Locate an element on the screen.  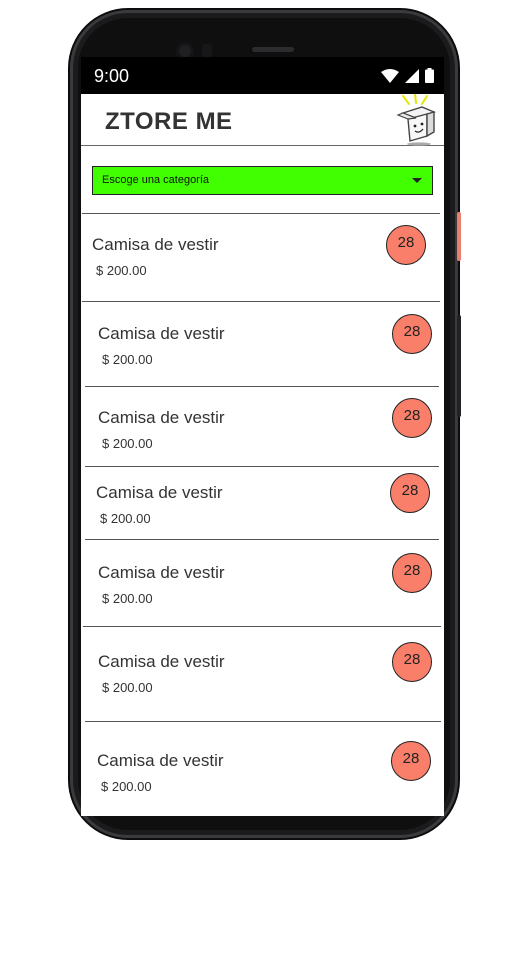
wifi-icon is located at coordinates (390, 75).